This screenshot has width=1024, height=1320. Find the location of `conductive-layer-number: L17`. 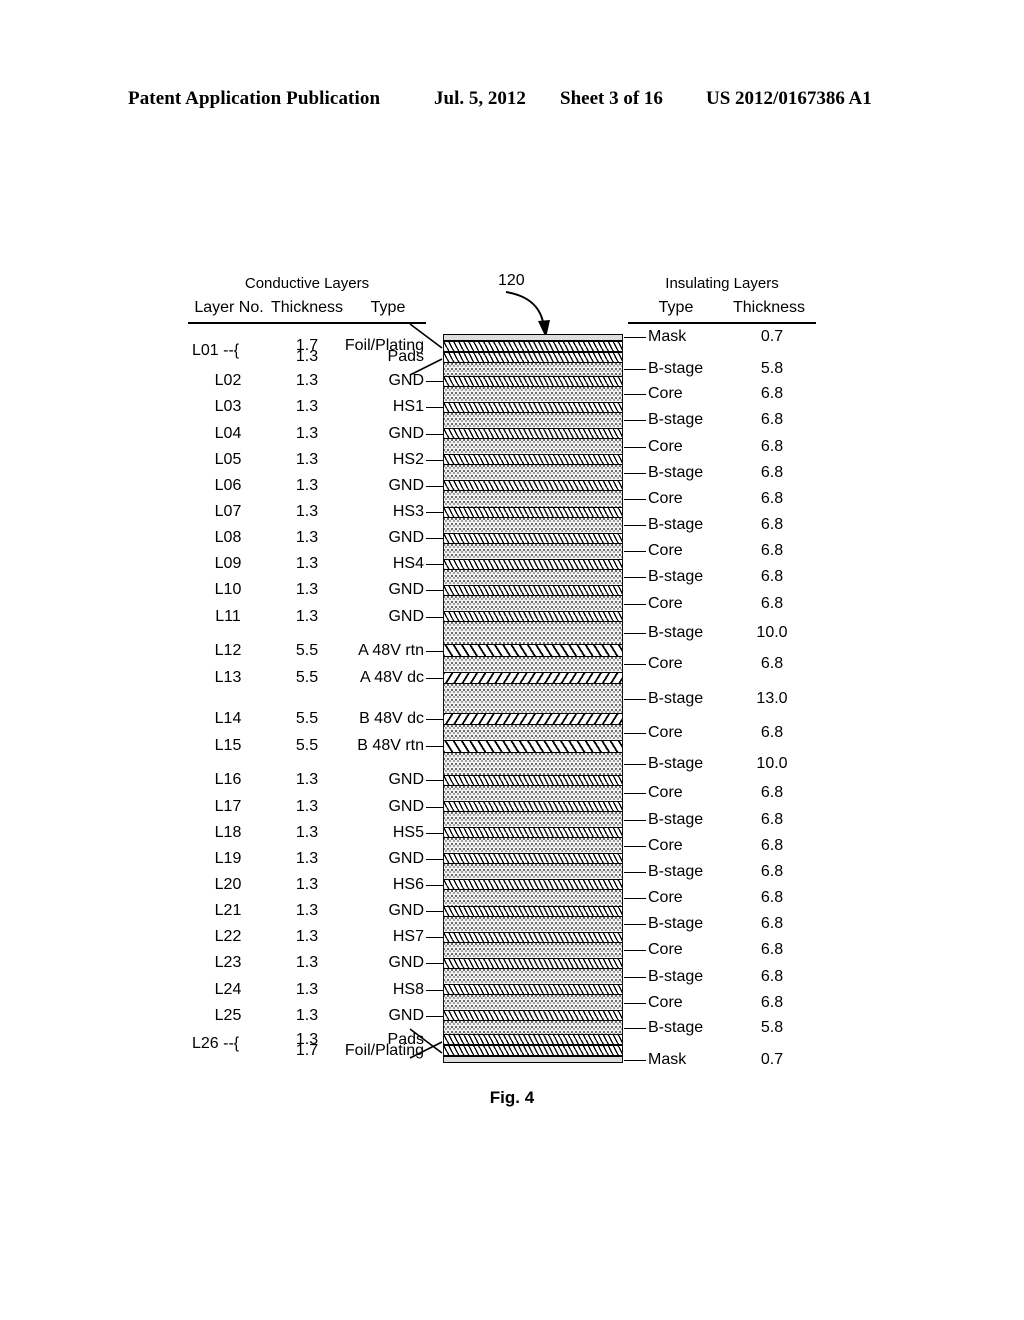

conductive-layer-number: L17 is located at coordinates (228, 806).